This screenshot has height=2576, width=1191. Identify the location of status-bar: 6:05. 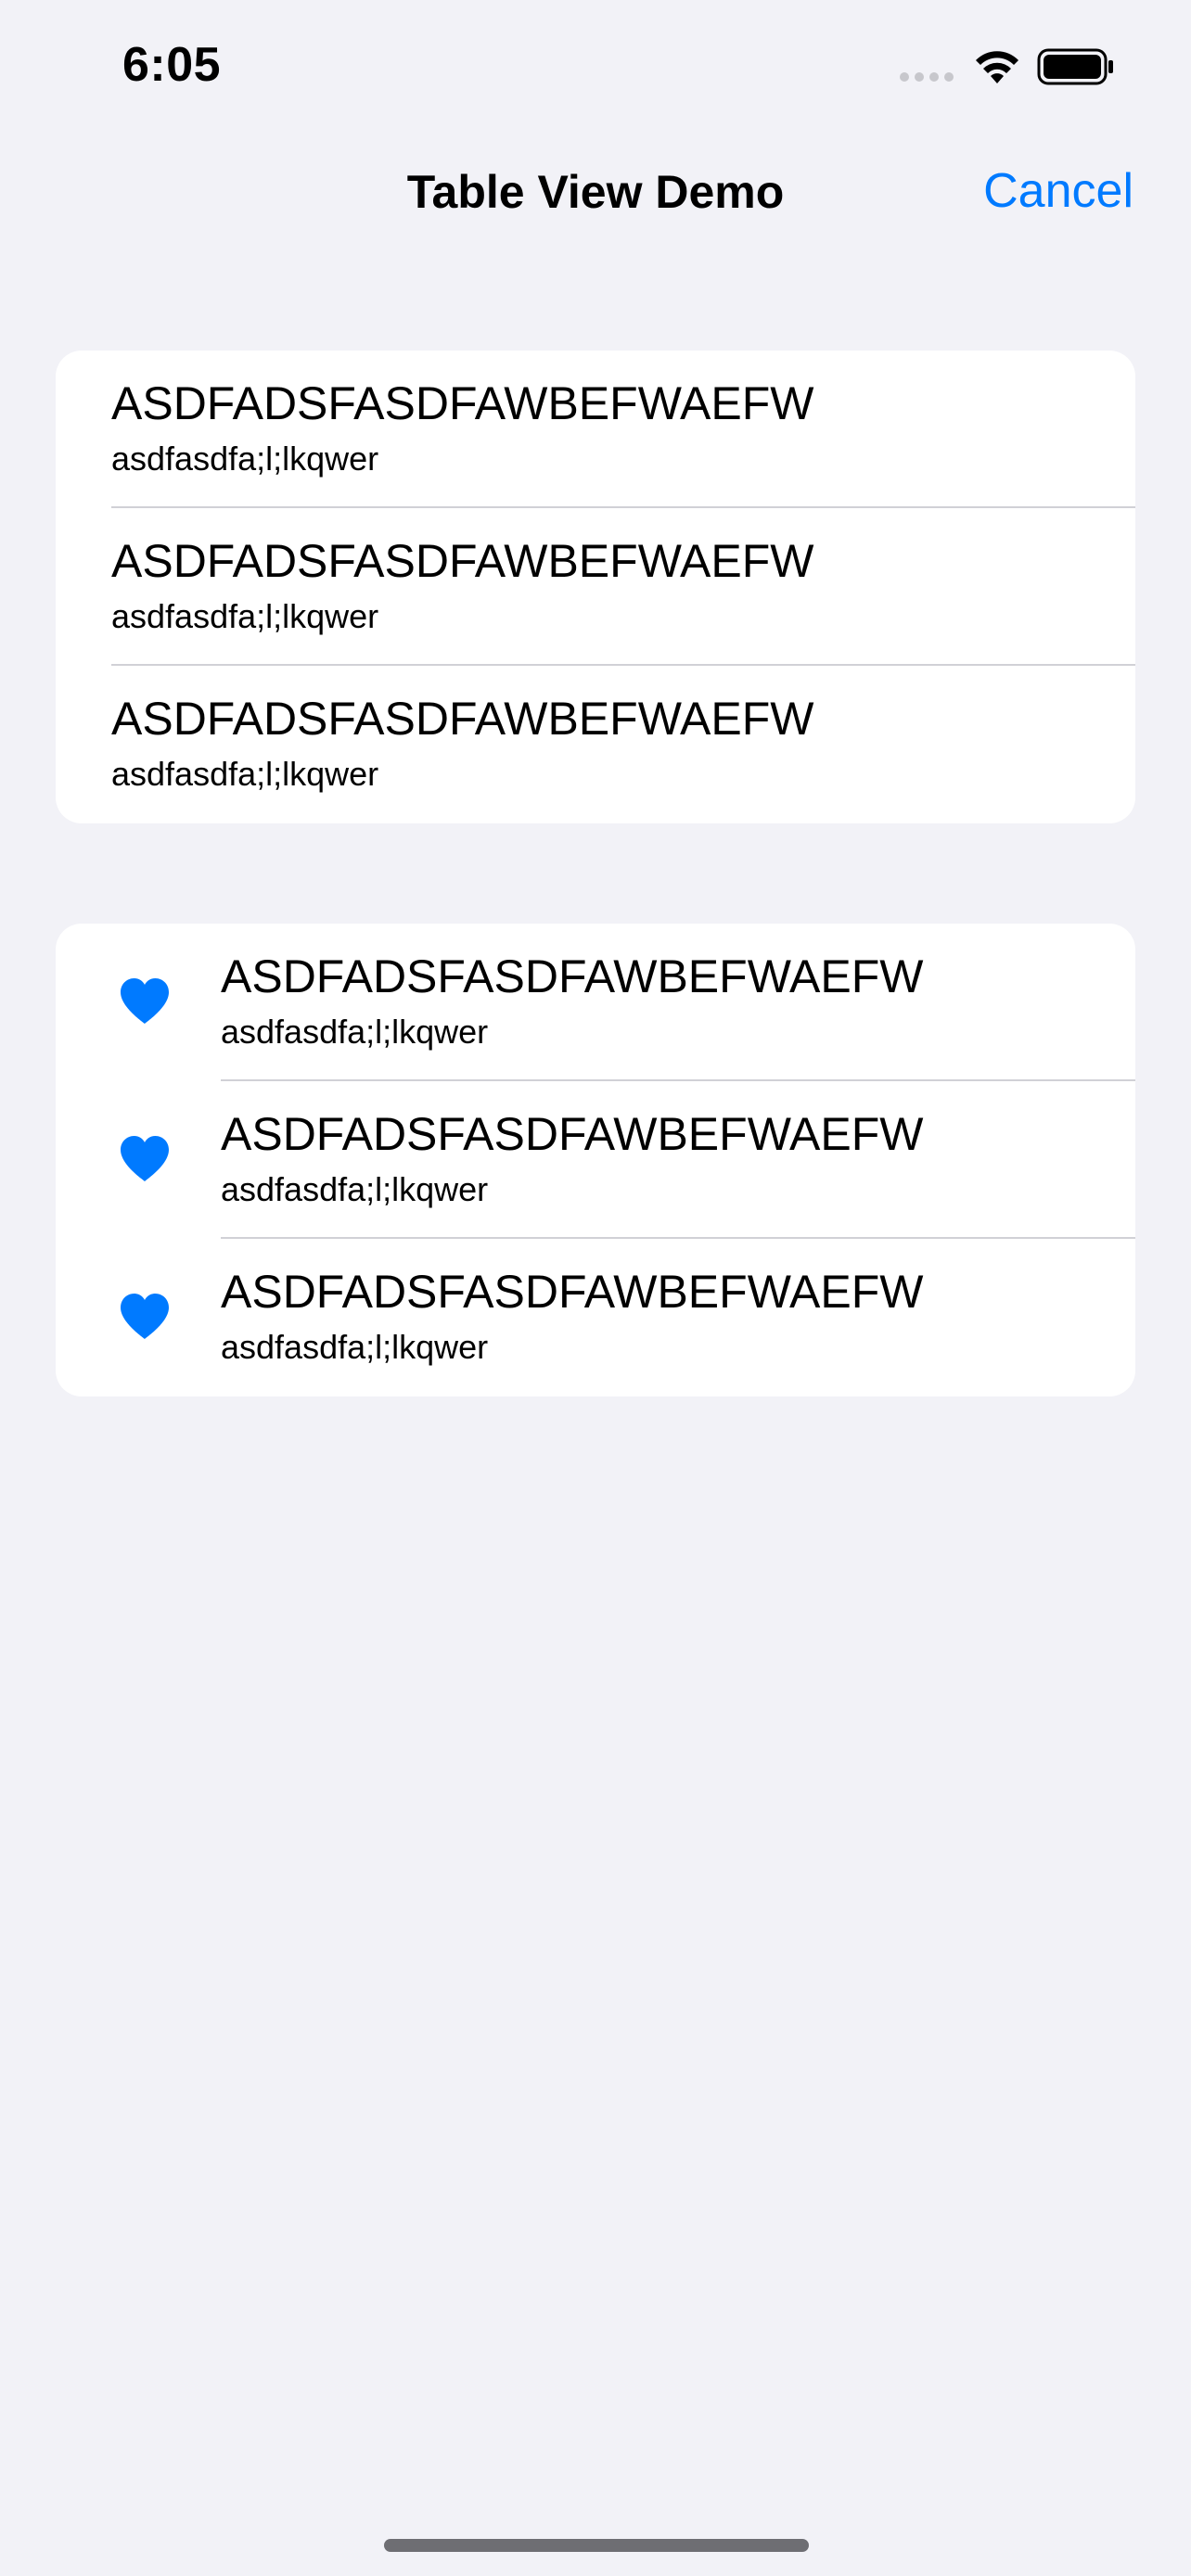
(595, 65).